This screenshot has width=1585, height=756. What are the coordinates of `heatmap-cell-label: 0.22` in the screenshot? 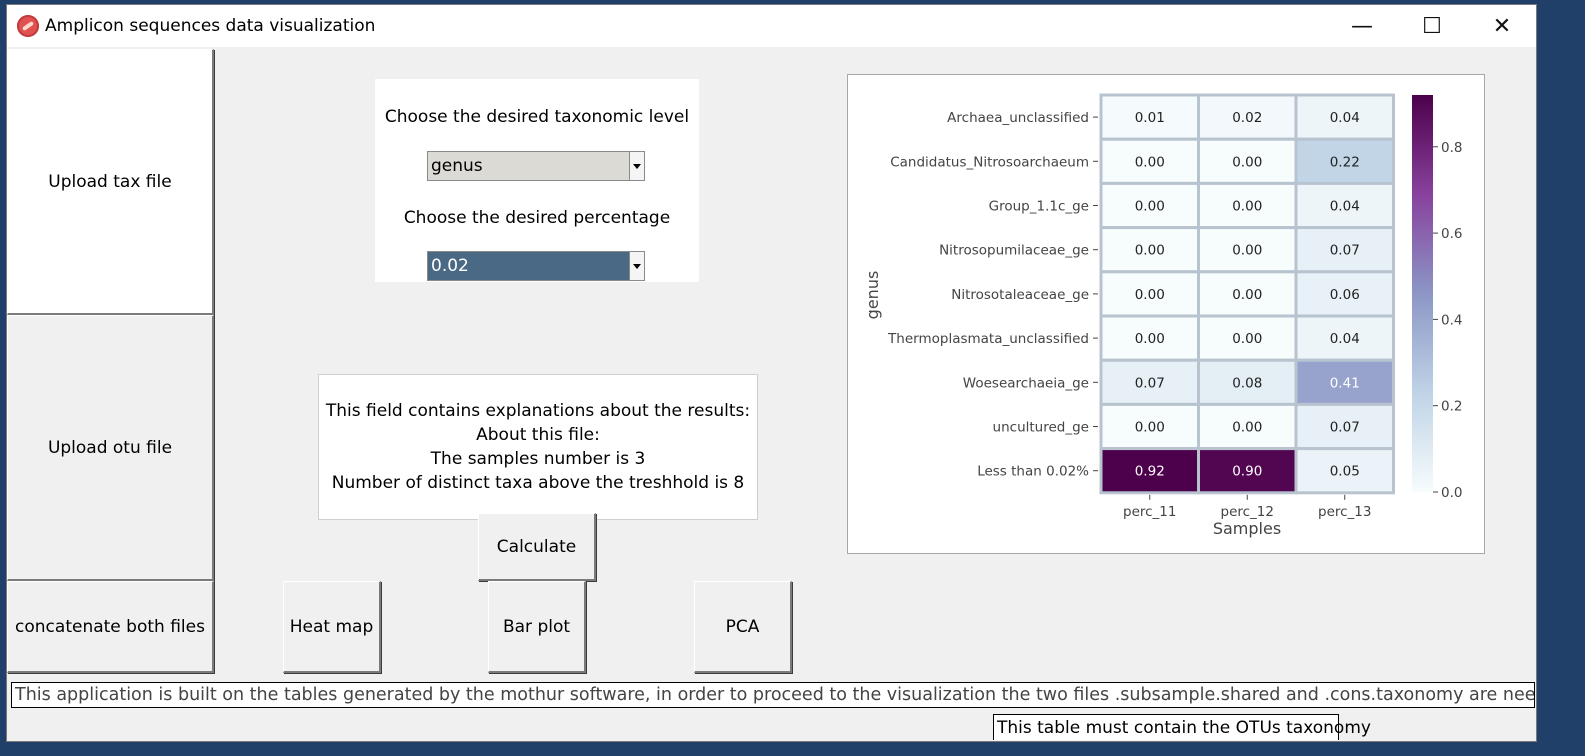 It's located at (1345, 162).